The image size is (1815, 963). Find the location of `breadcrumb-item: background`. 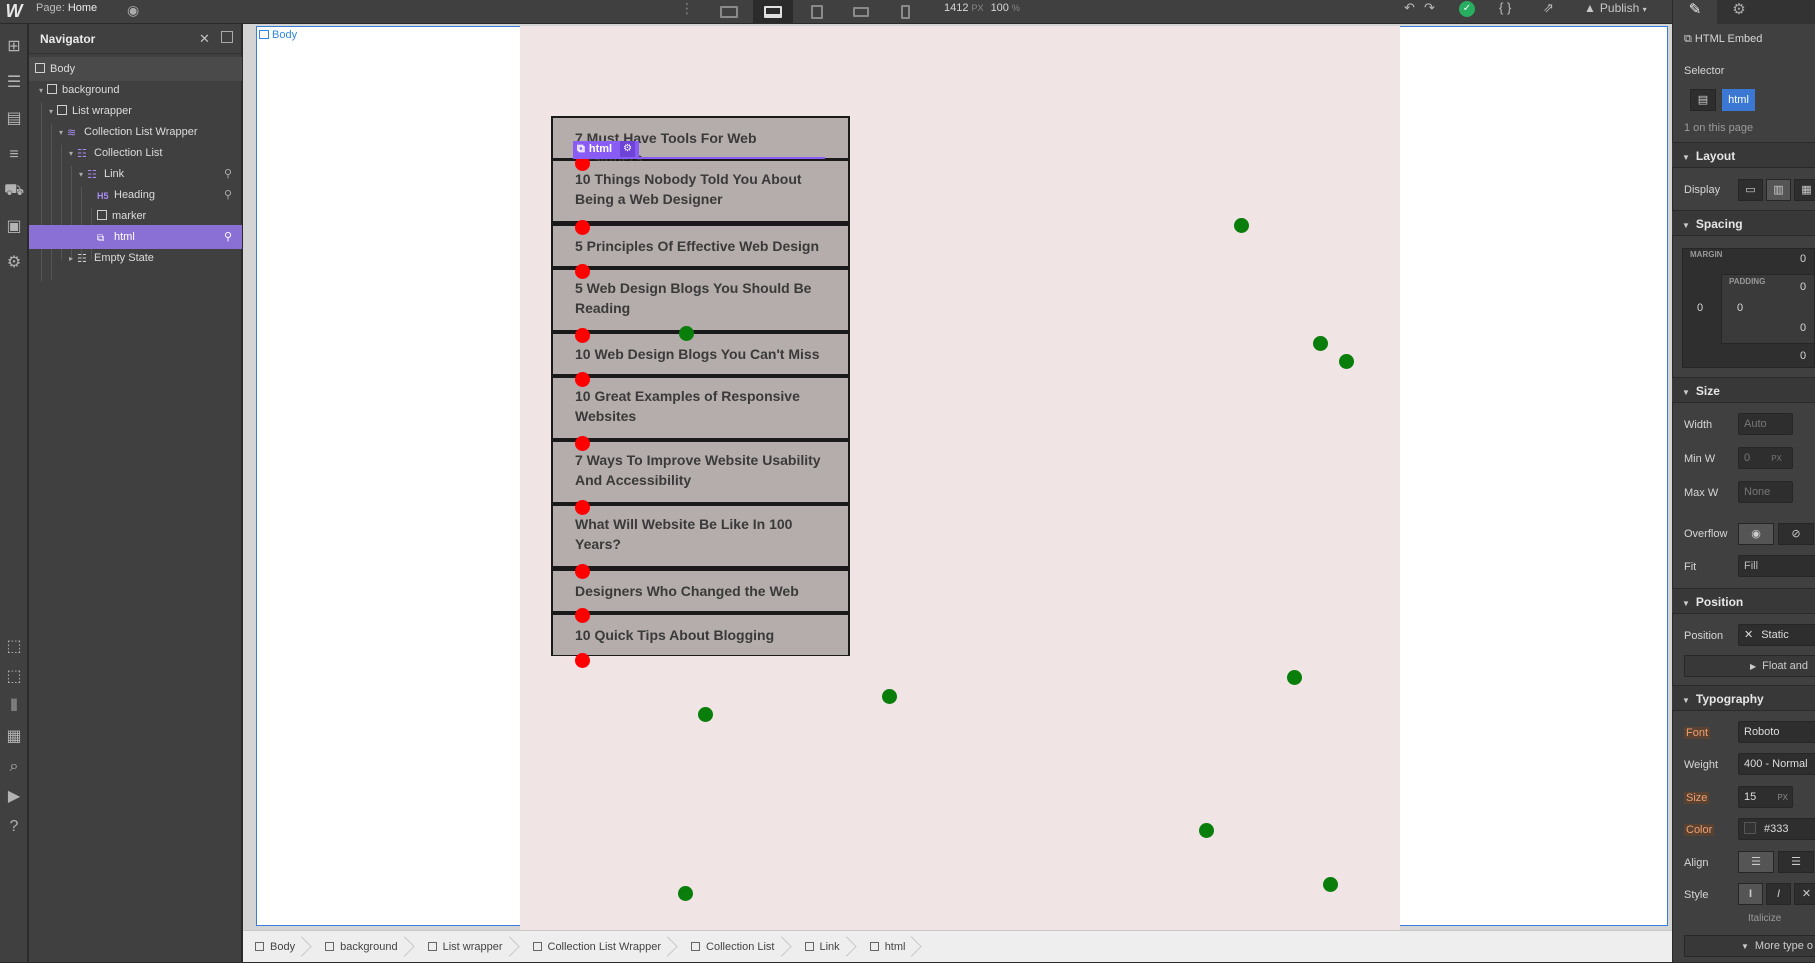

breadcrumb-item: background is located at coordinates (364, 947).